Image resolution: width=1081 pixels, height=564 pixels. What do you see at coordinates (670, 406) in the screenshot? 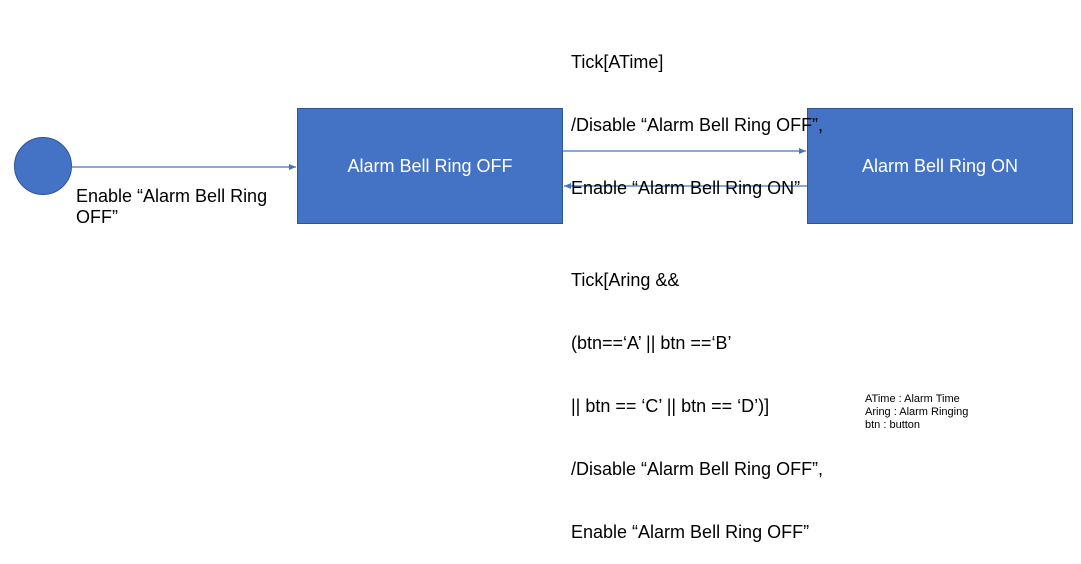
I see `transition-line: || btn == ‘C’ || btn == ‘D’)]` at bounding box center [670, 406].